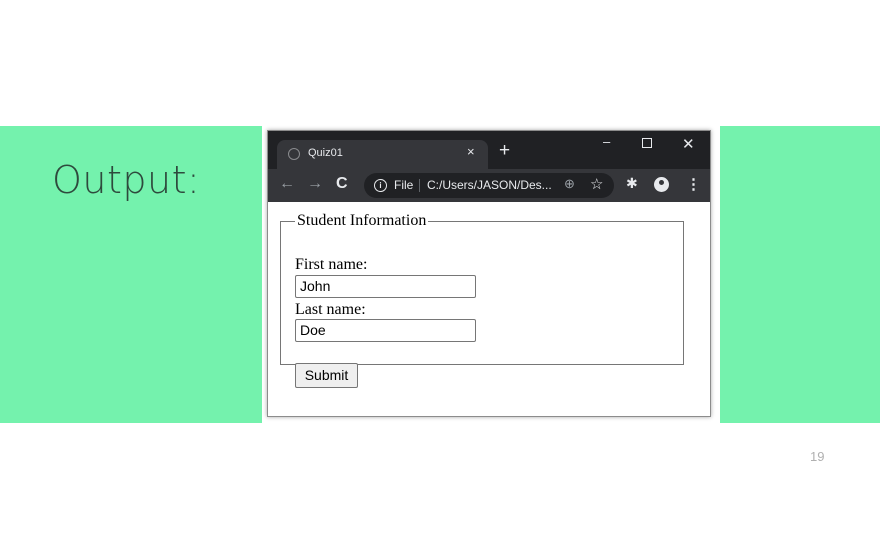  I want to click on submit-button: Submit, so click(326, 375).